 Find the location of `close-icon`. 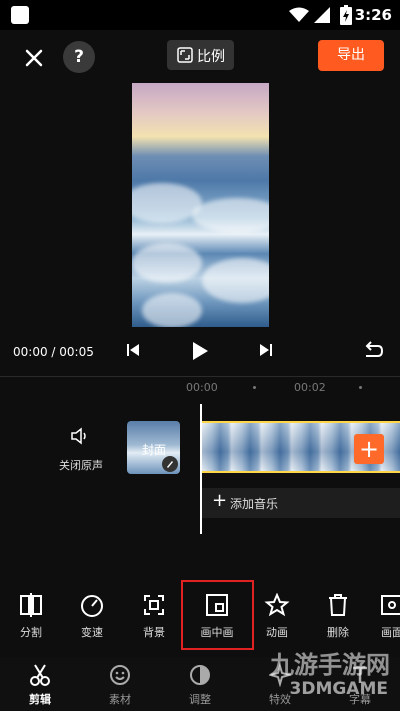

close-icon is located at coordinates (34, 58).